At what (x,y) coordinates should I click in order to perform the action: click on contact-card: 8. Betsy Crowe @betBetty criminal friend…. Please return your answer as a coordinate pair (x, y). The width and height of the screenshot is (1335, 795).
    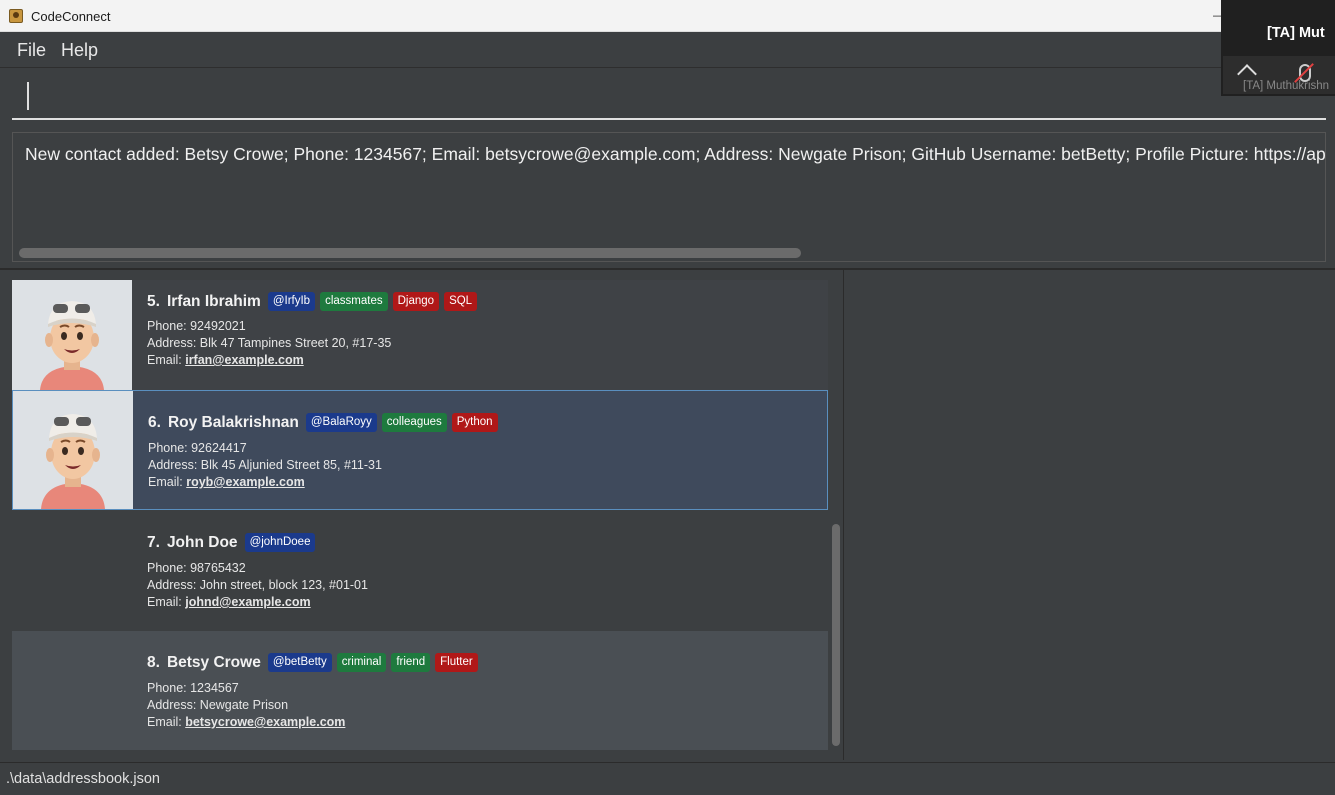
    Looking at the image, I should click on (420, 690).